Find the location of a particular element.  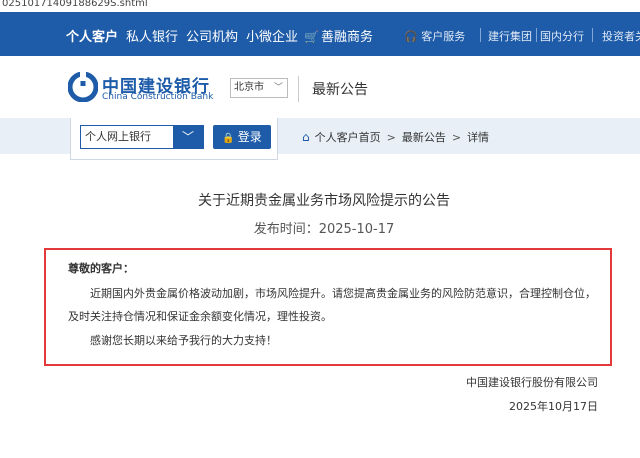

sign-date: 2025年10月17日 is located at coordinates (553, 406).